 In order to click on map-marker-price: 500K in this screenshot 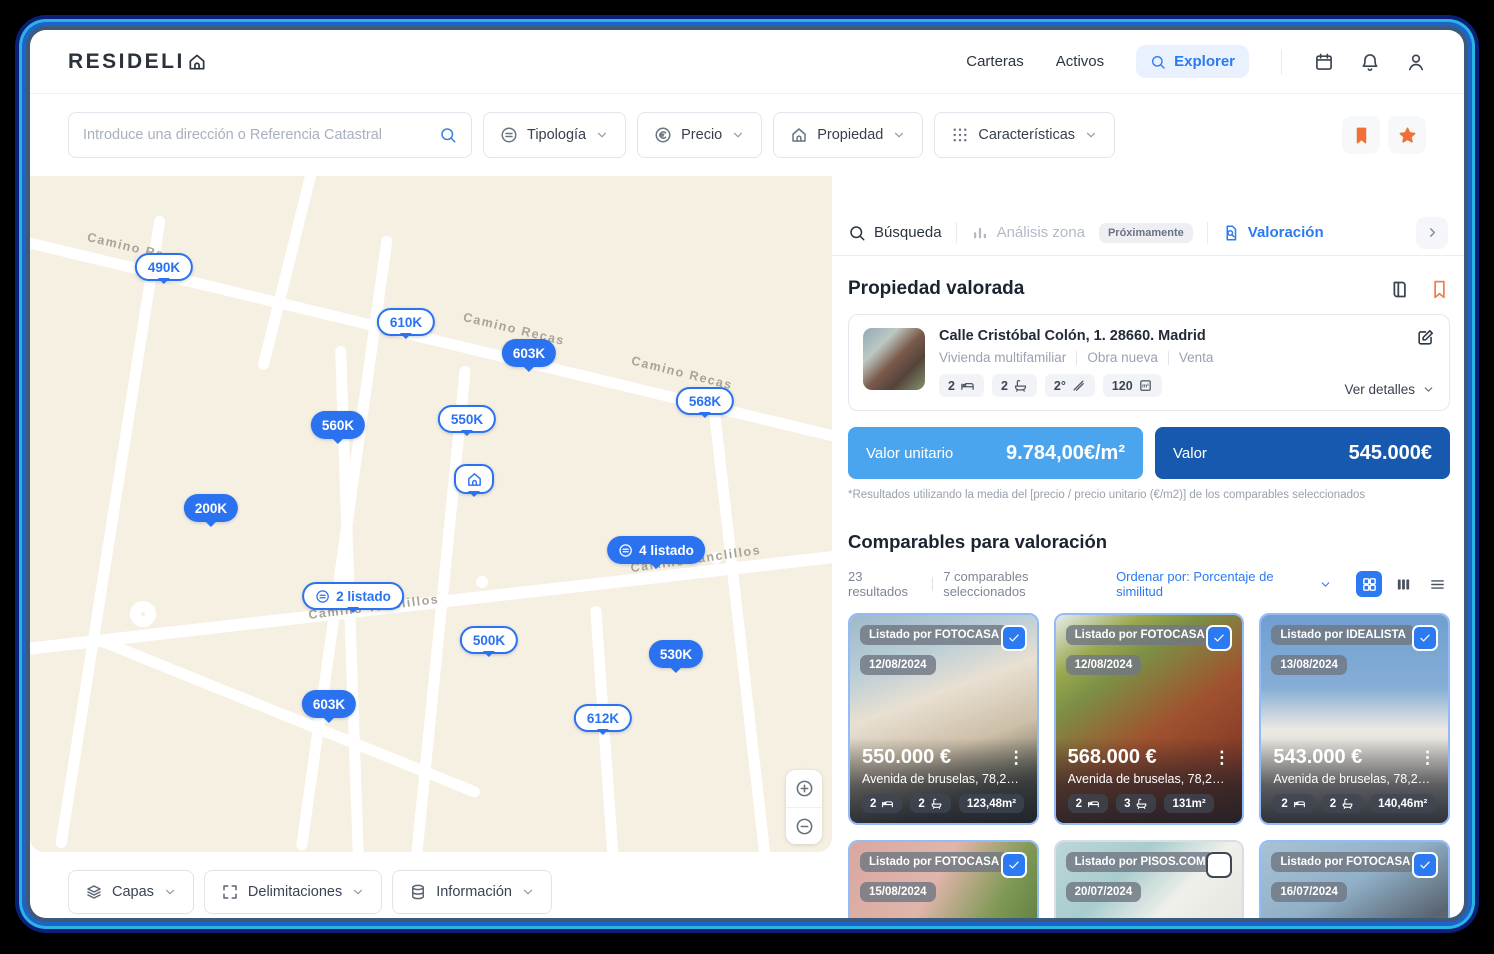, I will do `click(489, 640)`.